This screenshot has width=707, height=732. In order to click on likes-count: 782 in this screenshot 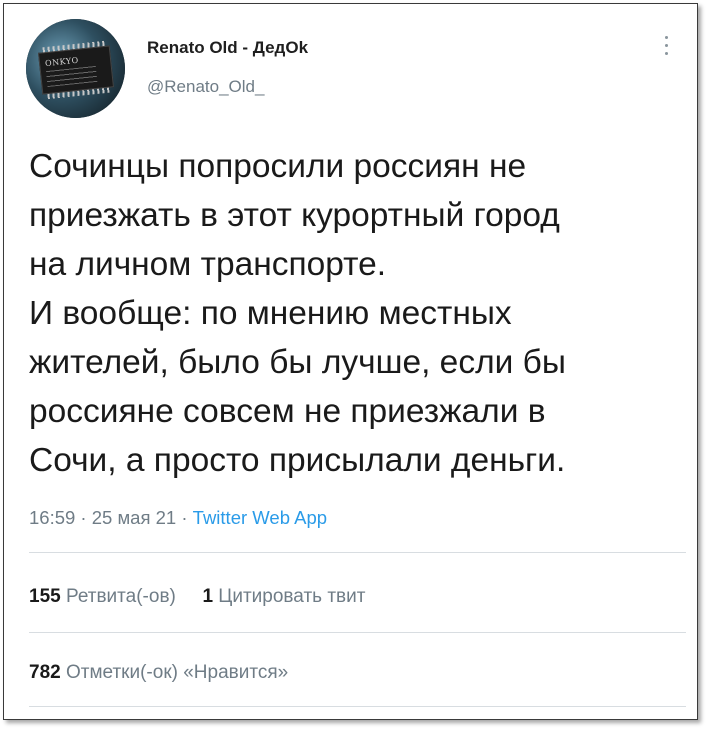, I will do `click(45, 672)`.